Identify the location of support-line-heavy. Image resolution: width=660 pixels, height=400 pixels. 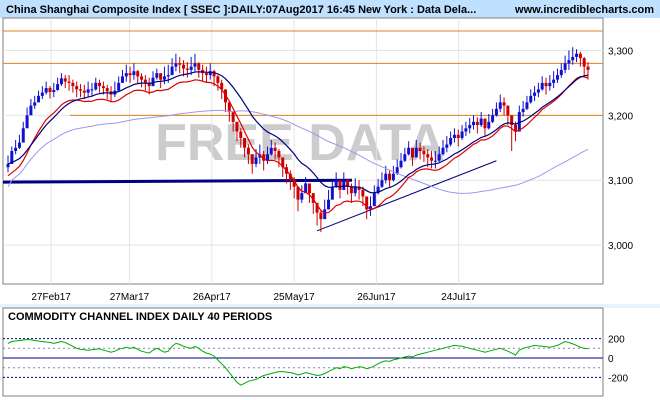
(177, 181).